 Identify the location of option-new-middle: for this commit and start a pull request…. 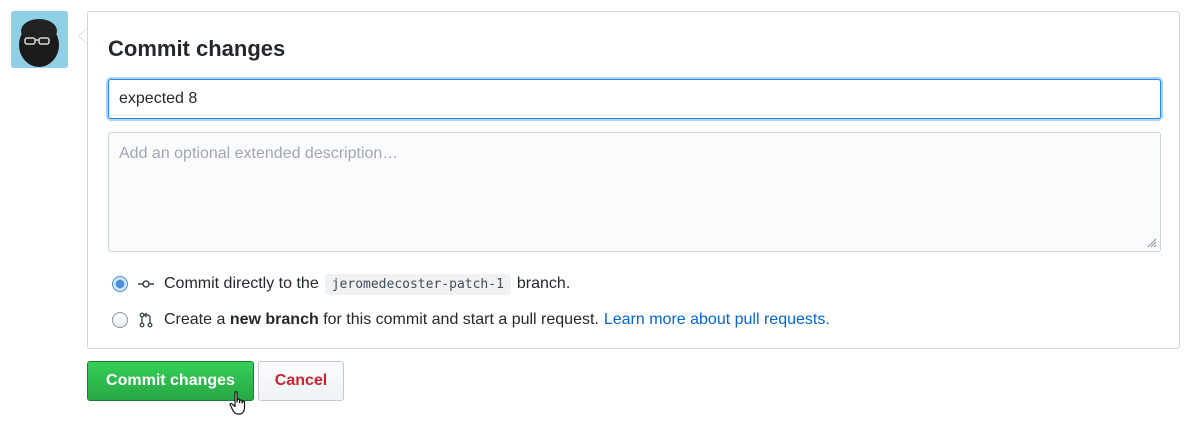
(461, 319).